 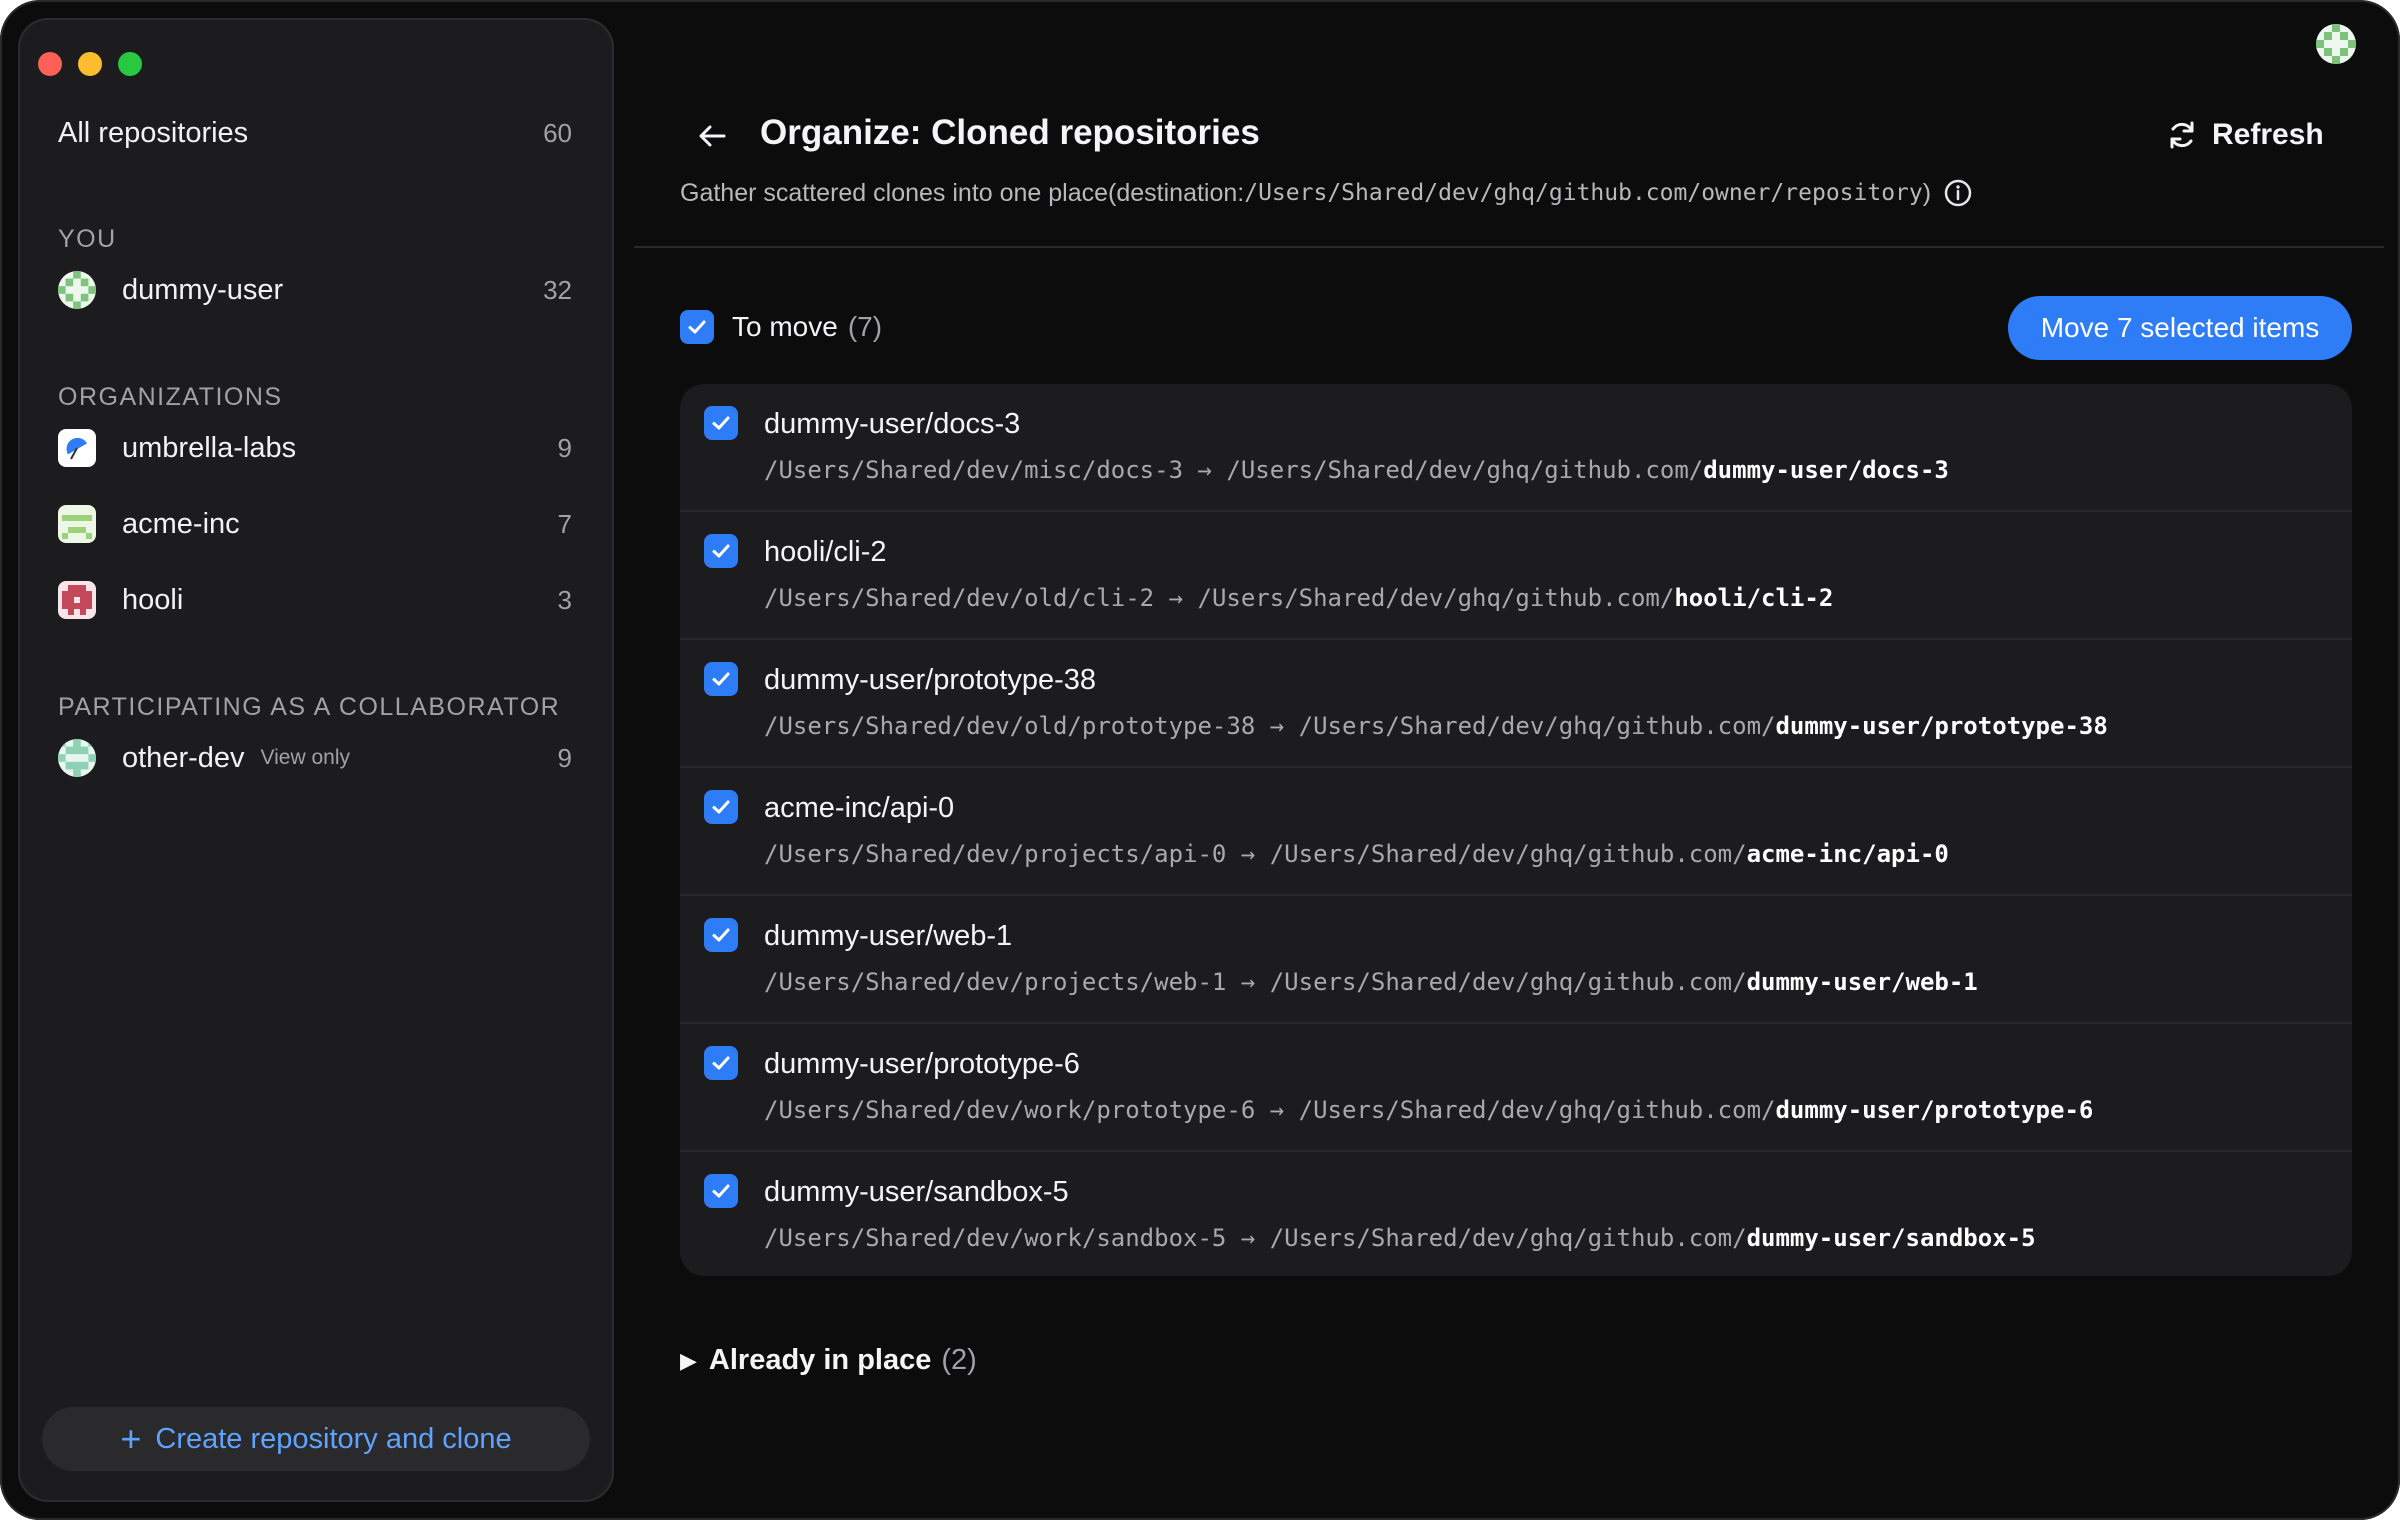 What do you see at coordinates (203, 289) in the screenshot?
I see `sidebar-item-label: dummy-user` at bounding box center [203, 289].